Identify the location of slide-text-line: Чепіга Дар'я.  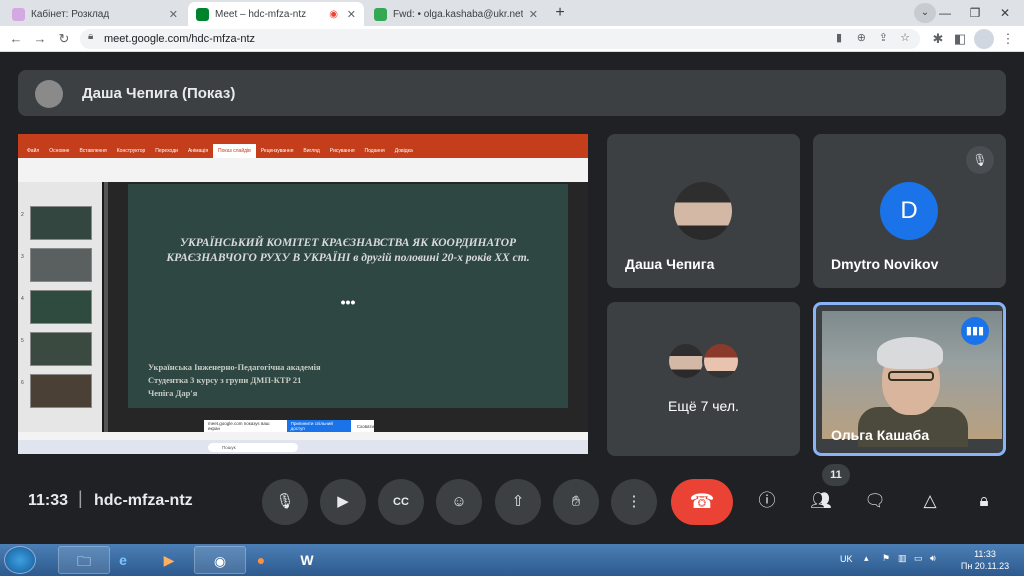
(173, 393).